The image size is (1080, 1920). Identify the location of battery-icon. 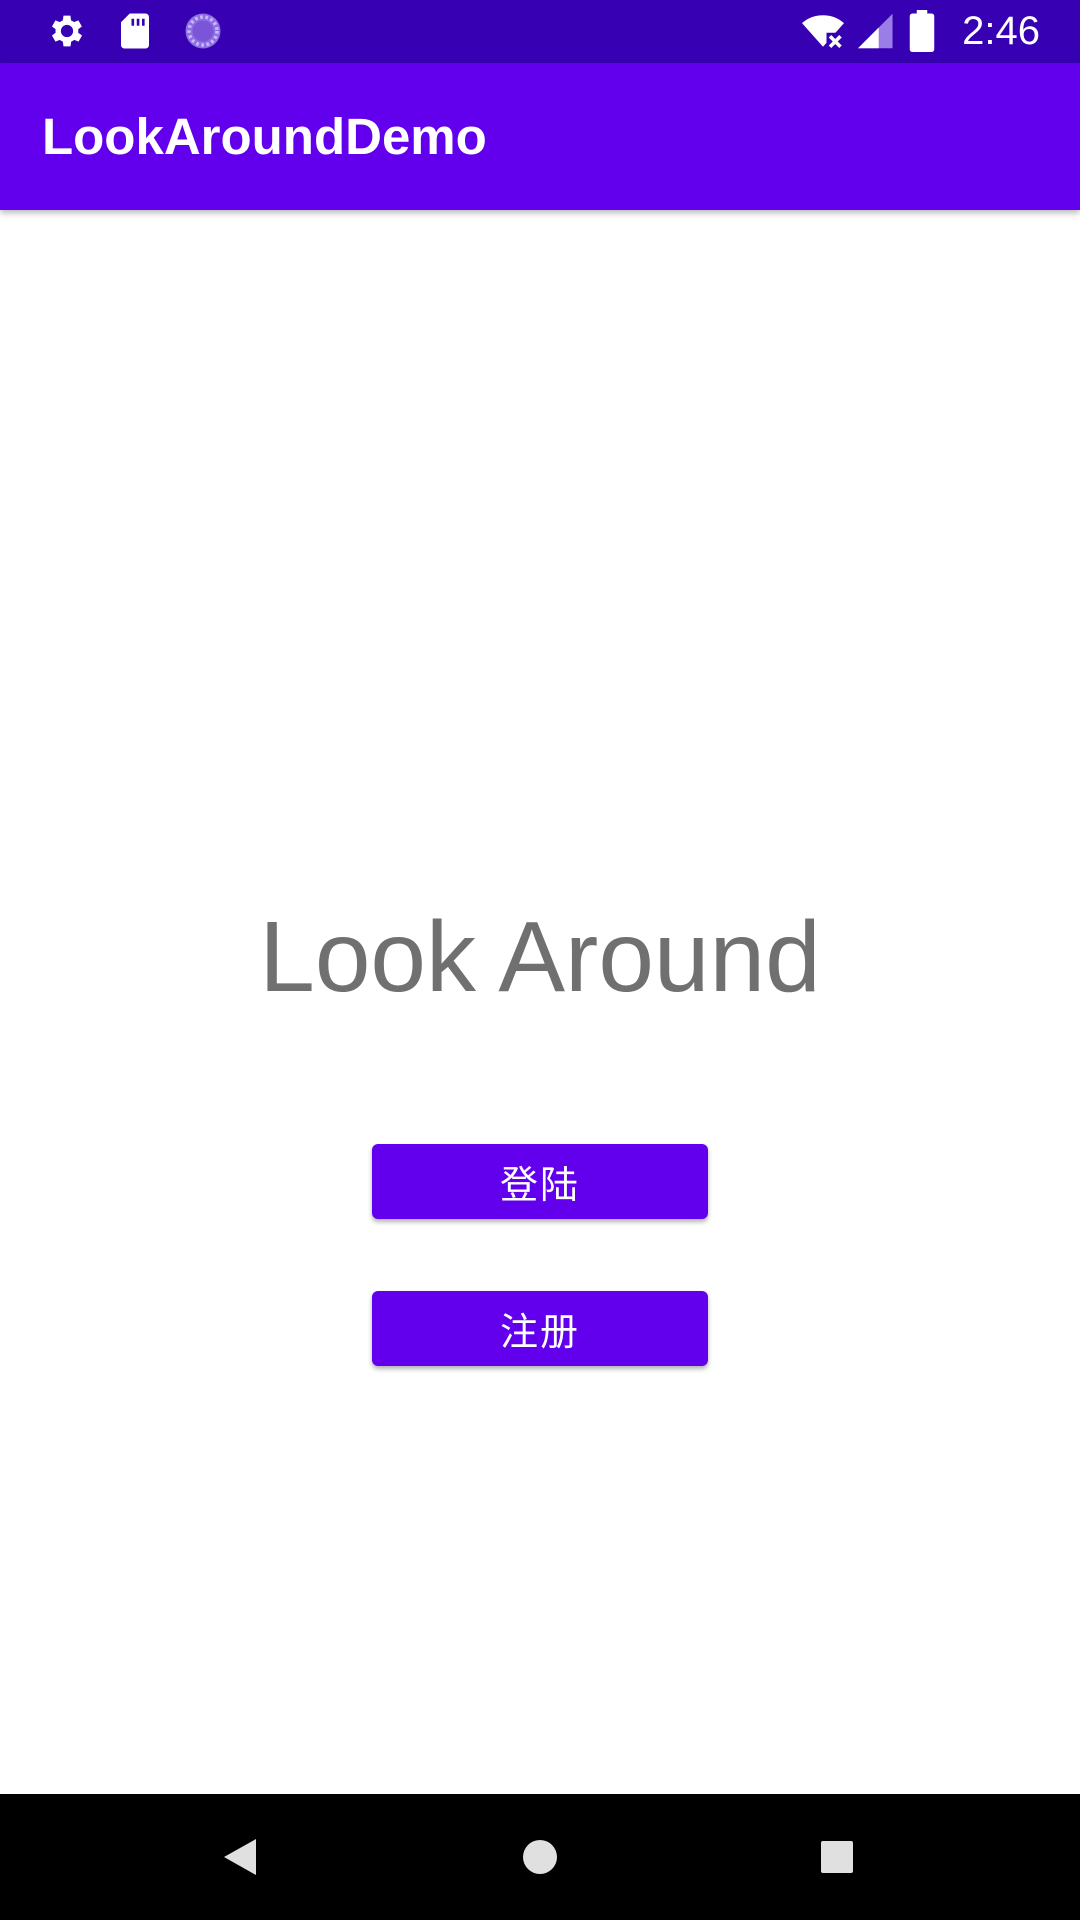
(922, 31).